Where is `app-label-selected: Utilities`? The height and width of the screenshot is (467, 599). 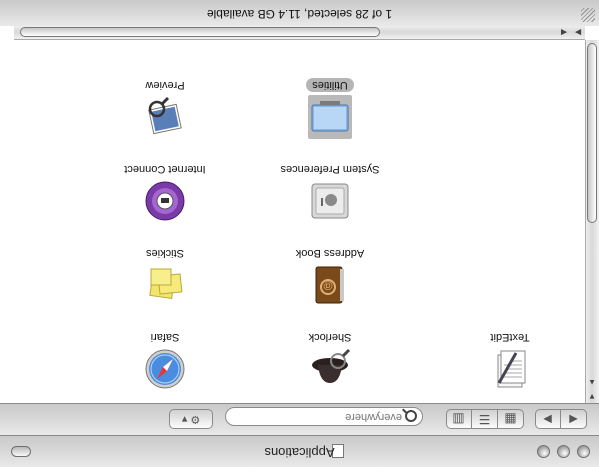 app-label-selected: Utilities is located at coordinates (330, 85).